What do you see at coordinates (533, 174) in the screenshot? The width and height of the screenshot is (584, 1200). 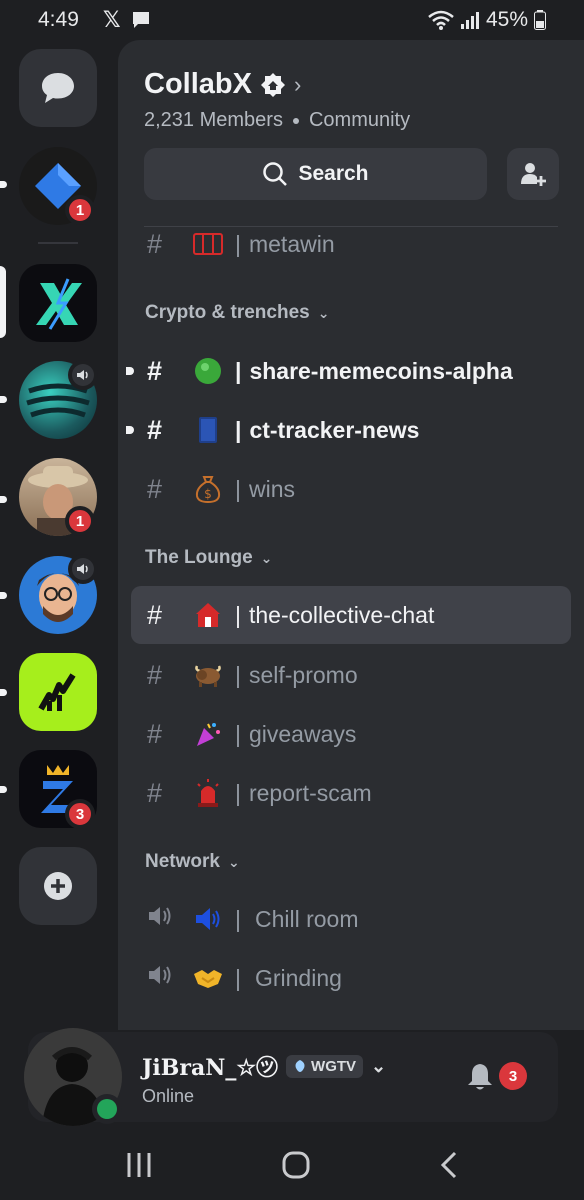 I see `invite-members-button` at bounding box center [533, 174].